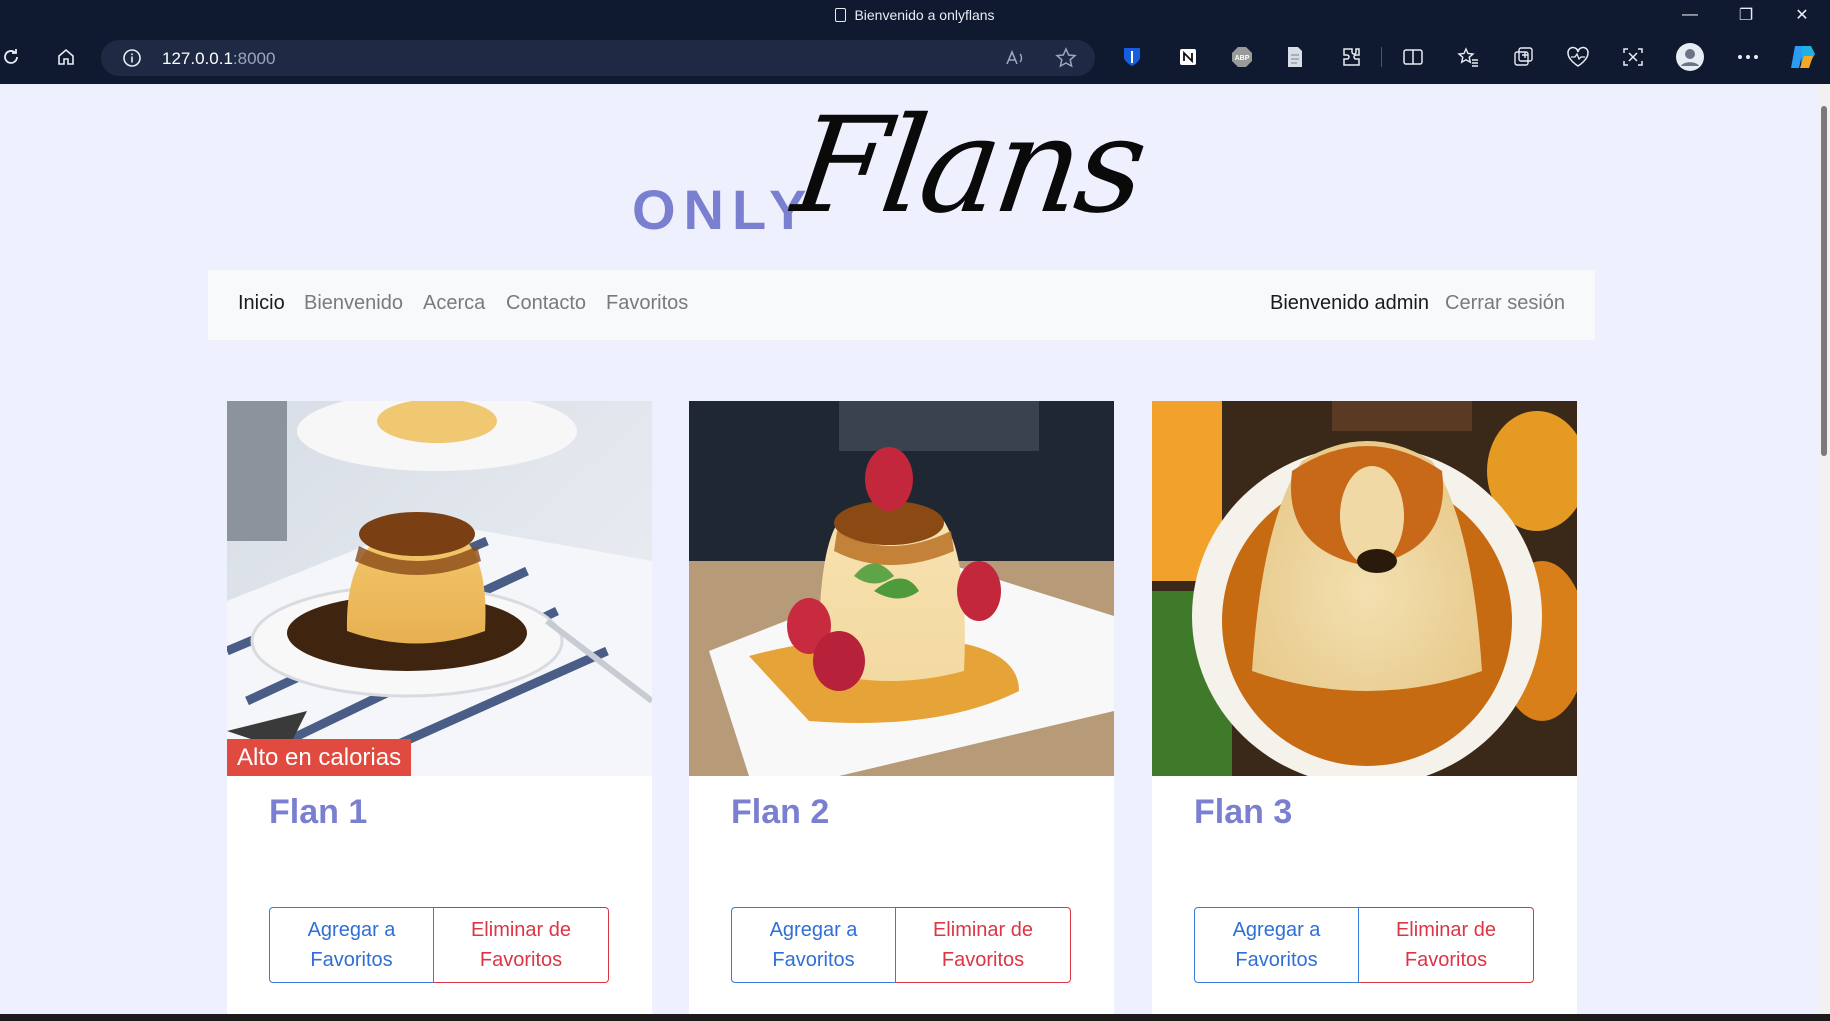 The image size is (1830, 1021). I want to click on tab-title: Bienvenido a onlyflans, so click(924, 15).